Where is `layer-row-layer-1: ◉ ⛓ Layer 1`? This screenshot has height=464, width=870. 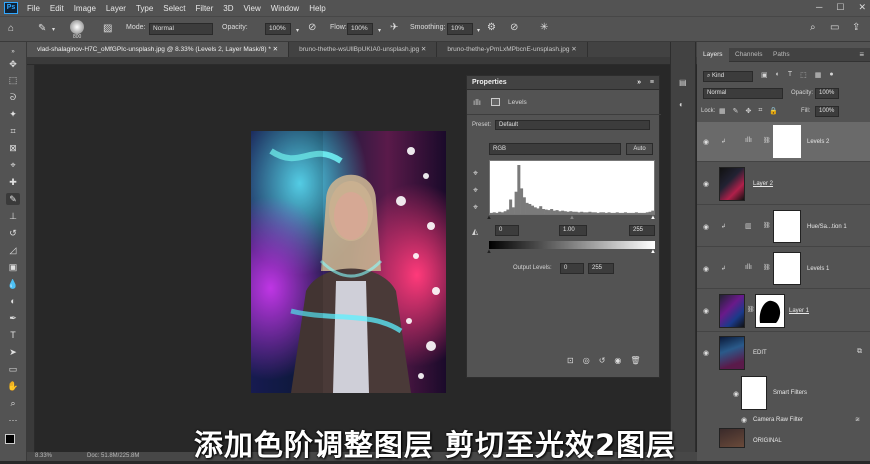
layer-row-layer-1: ◉ ⛓ Layer 1 is located at coordinates (783, 311).